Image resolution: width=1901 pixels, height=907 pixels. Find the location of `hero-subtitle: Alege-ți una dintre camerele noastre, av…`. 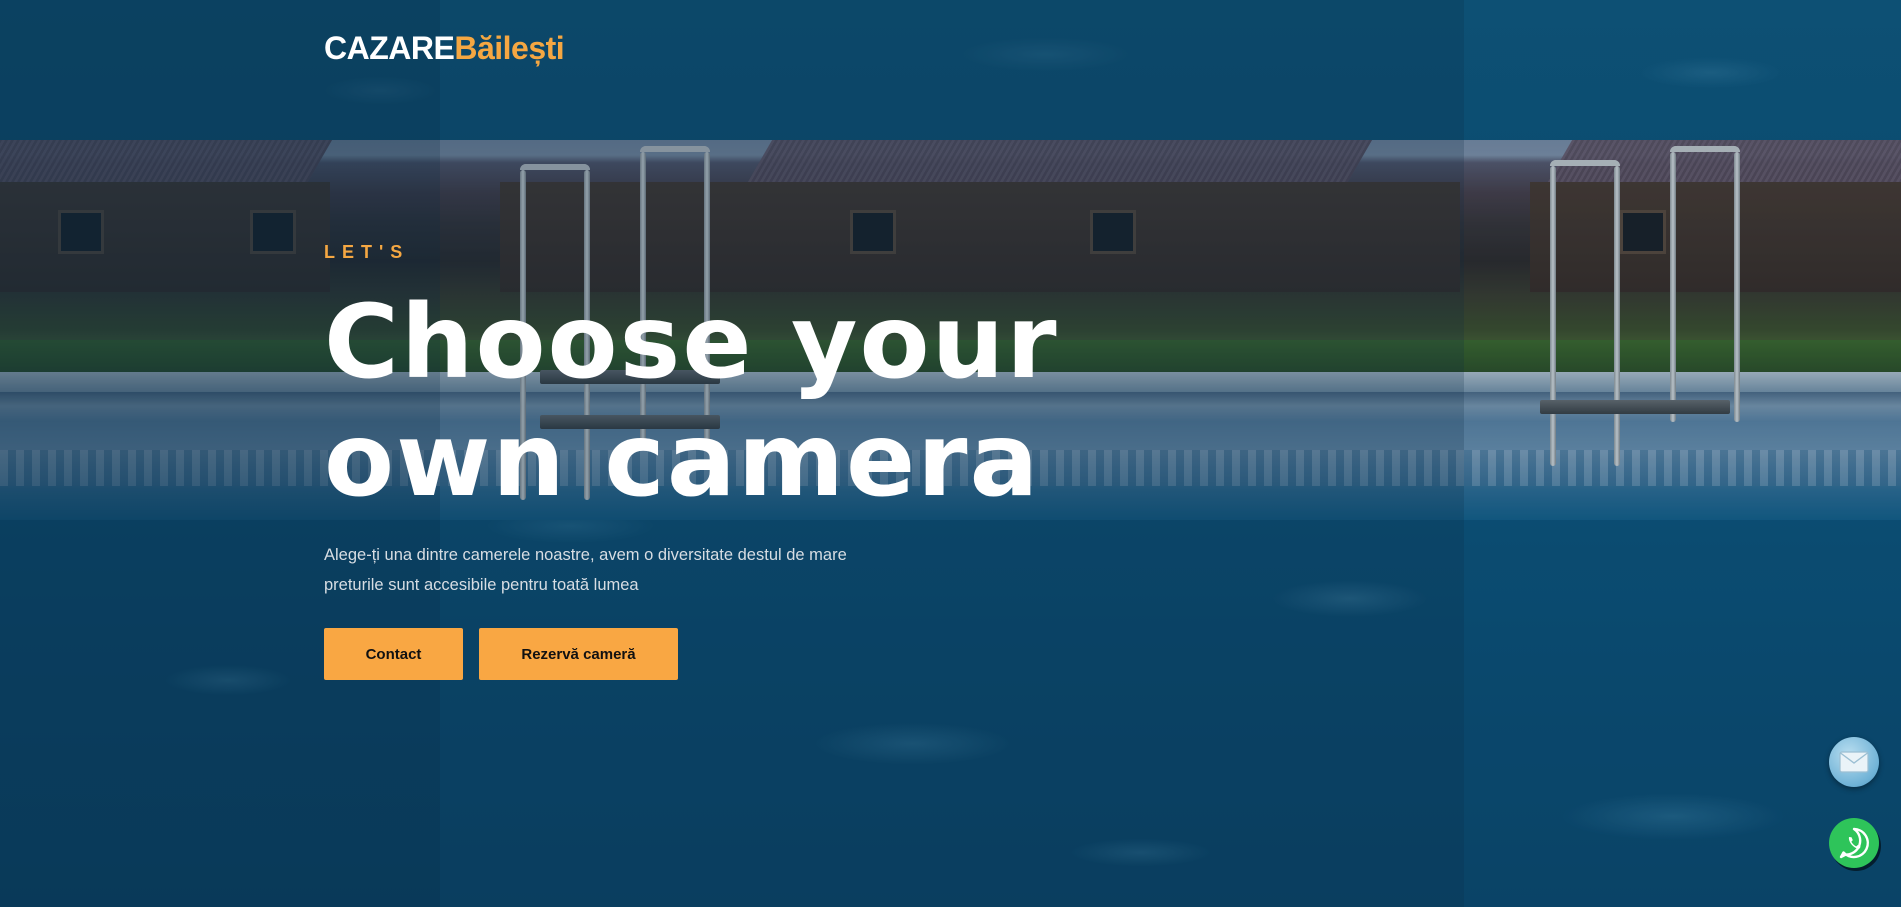

hero-subtitle: Alege-ți una dintre camerele noastre, av… is located at coordinates (714, 570).